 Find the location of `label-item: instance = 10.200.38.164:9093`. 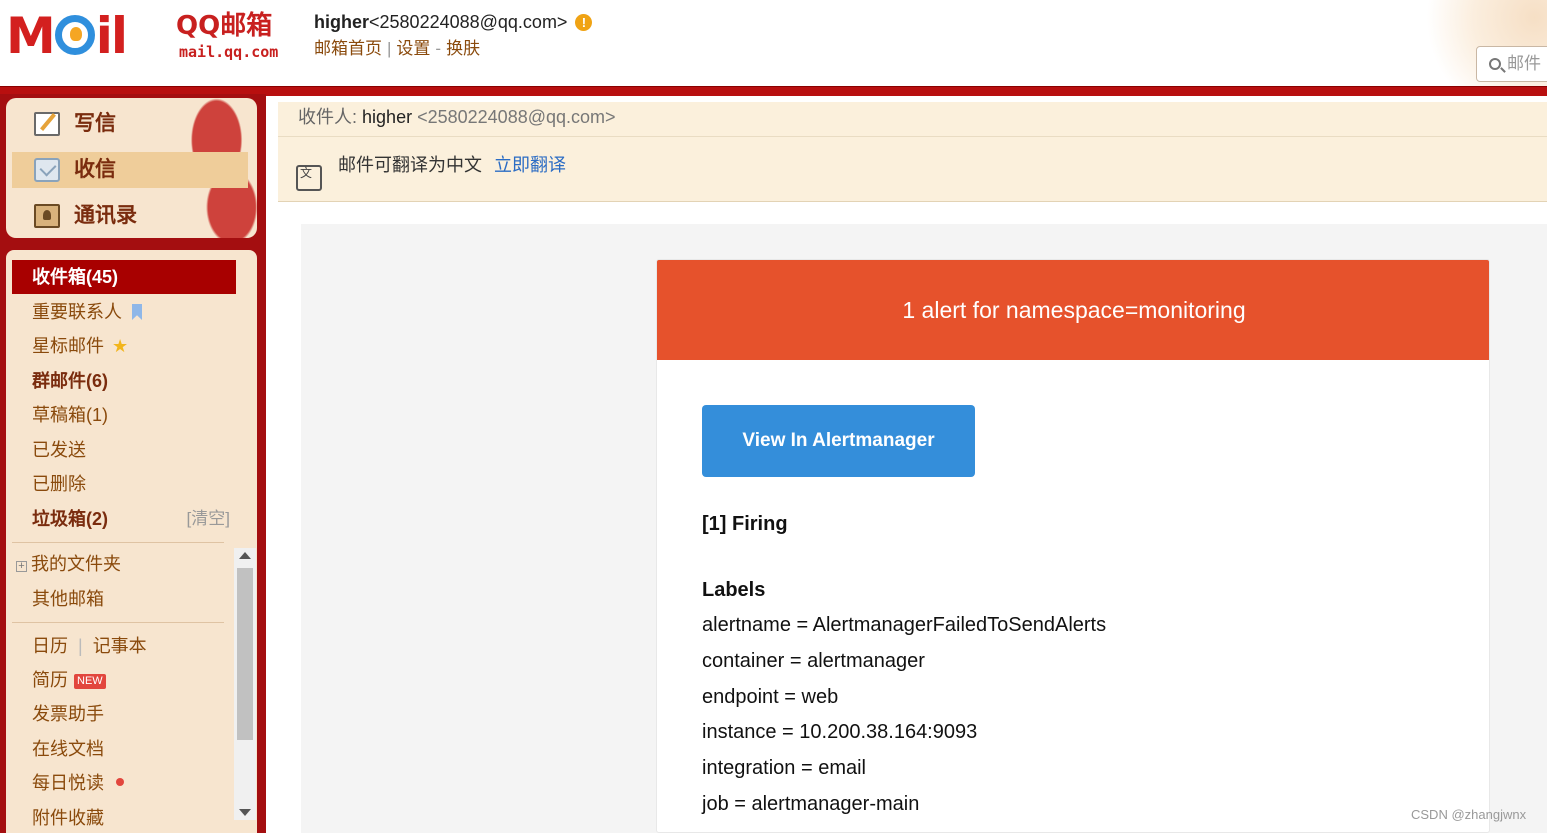

label-item: instance = 10.200.38.164:9093 is located at coordinates (840, 732).